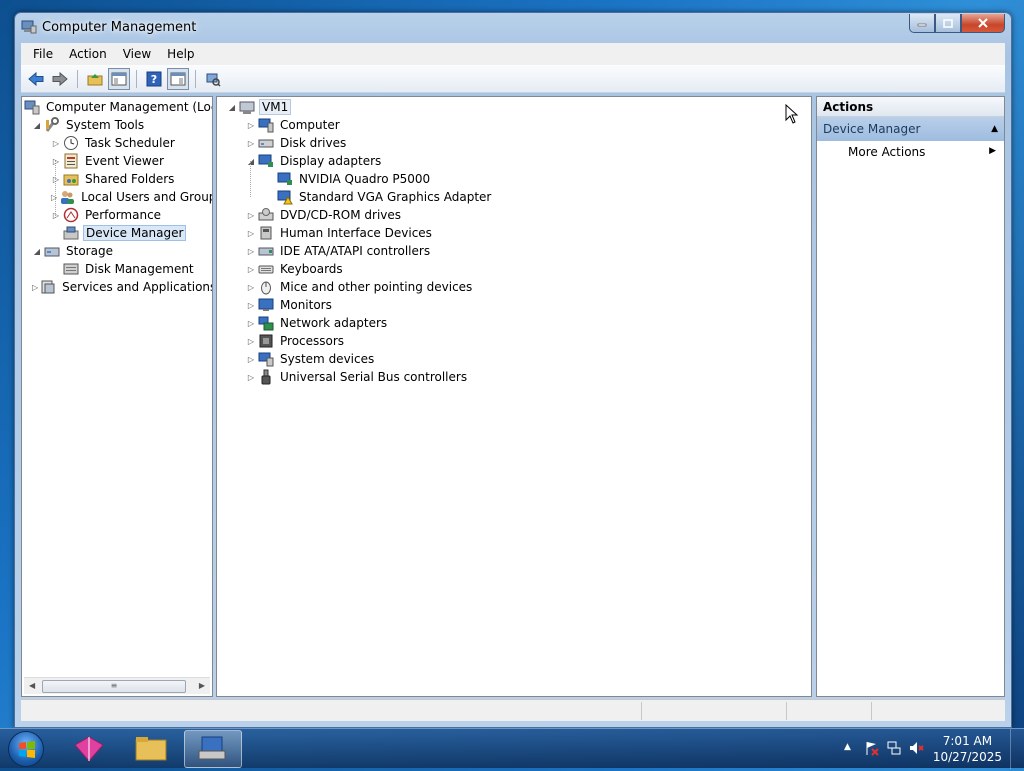 The height and width of the screenshot is (771, 1024). I want to click on forward-button, so click(60, 79).